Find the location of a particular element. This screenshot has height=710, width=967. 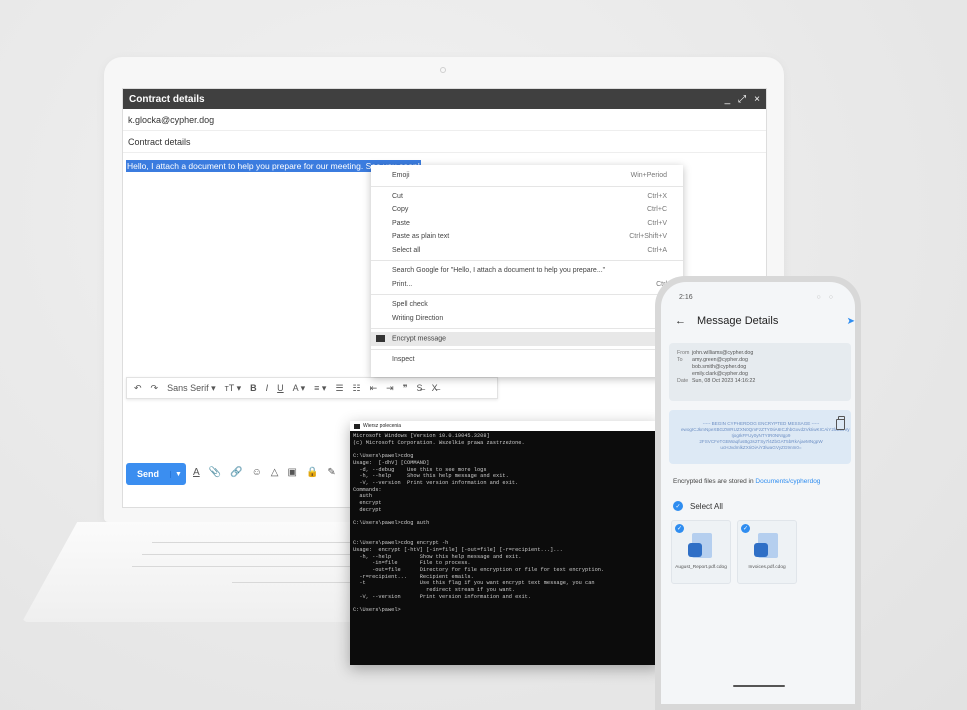

menu-item: Spell check is located at coordinates (527, 305).